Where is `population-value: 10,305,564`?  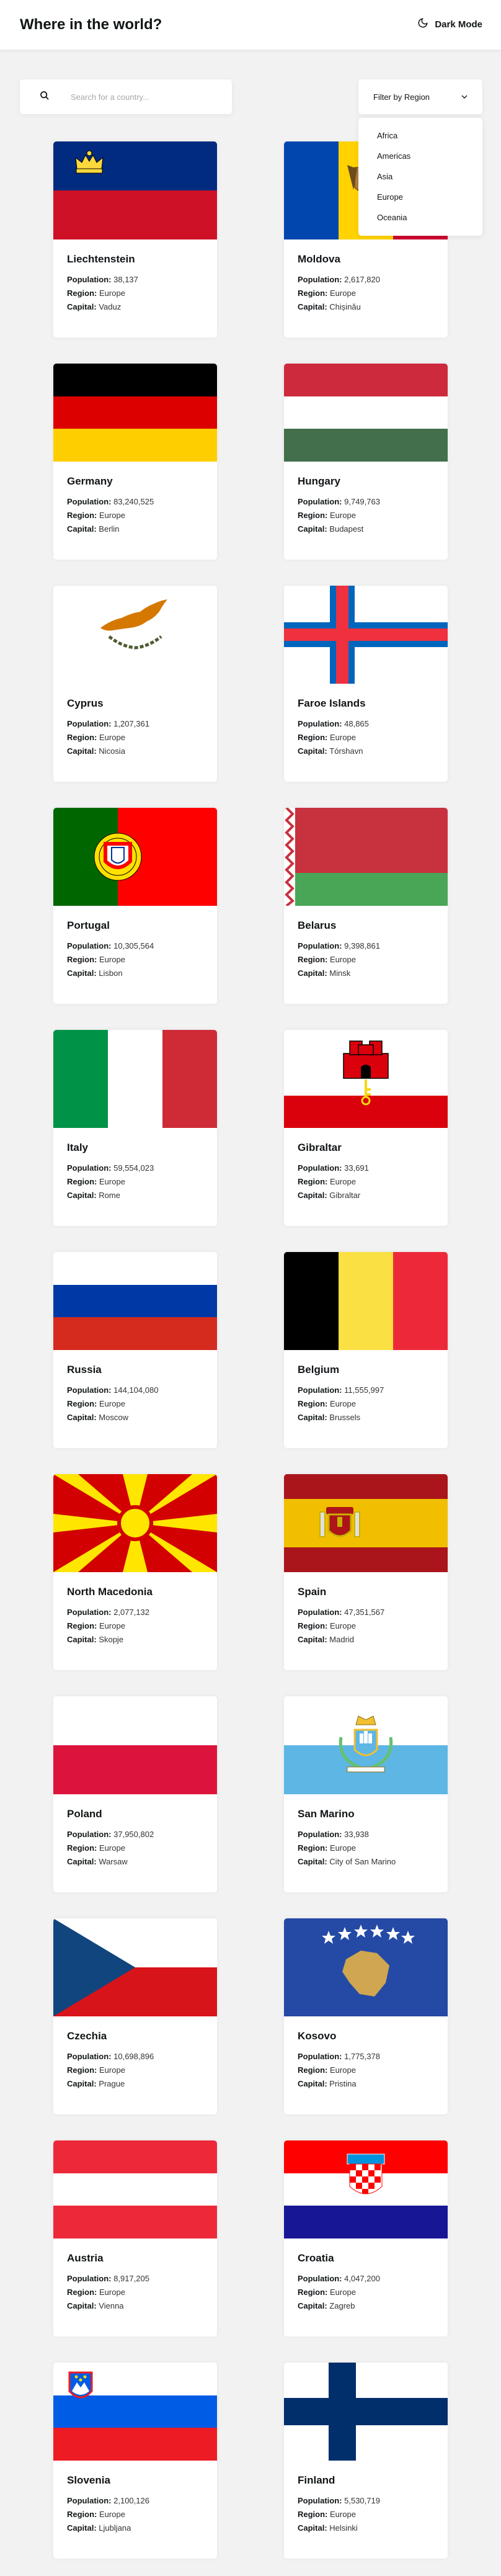 population-value: 10,305,564 is located at coordinates (133, 945).